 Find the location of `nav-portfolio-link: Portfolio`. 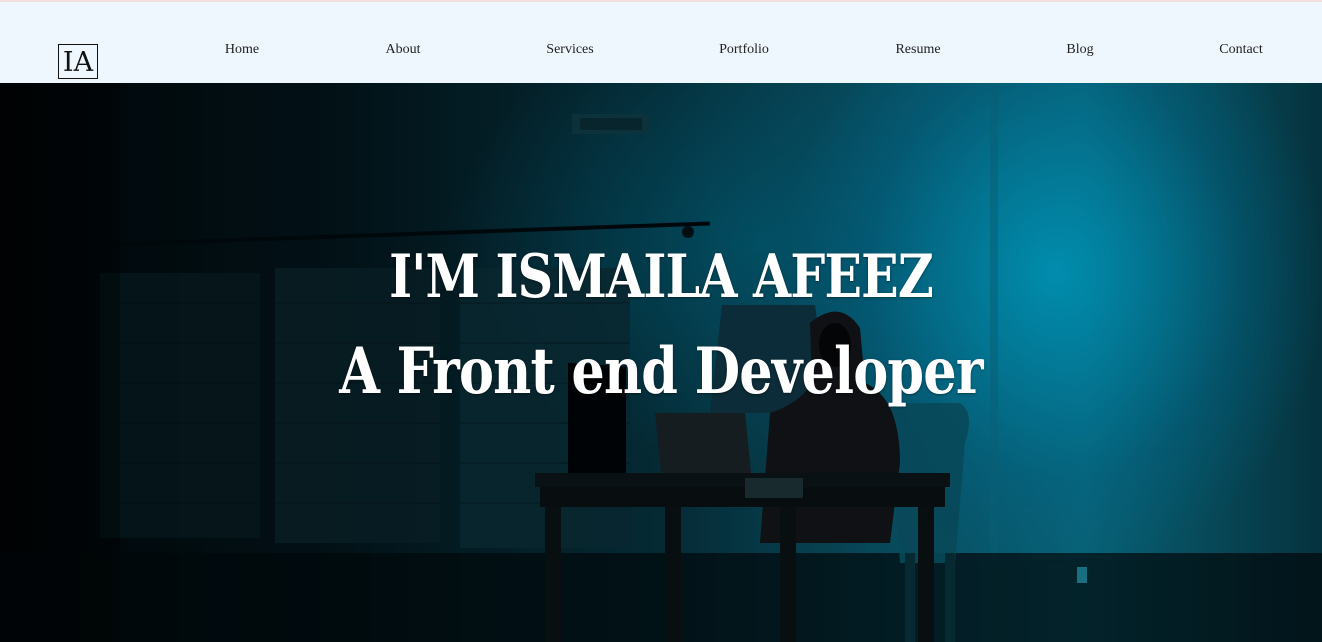

nav-portfolio-link: Portfolio is located at coordinates (744, 50).